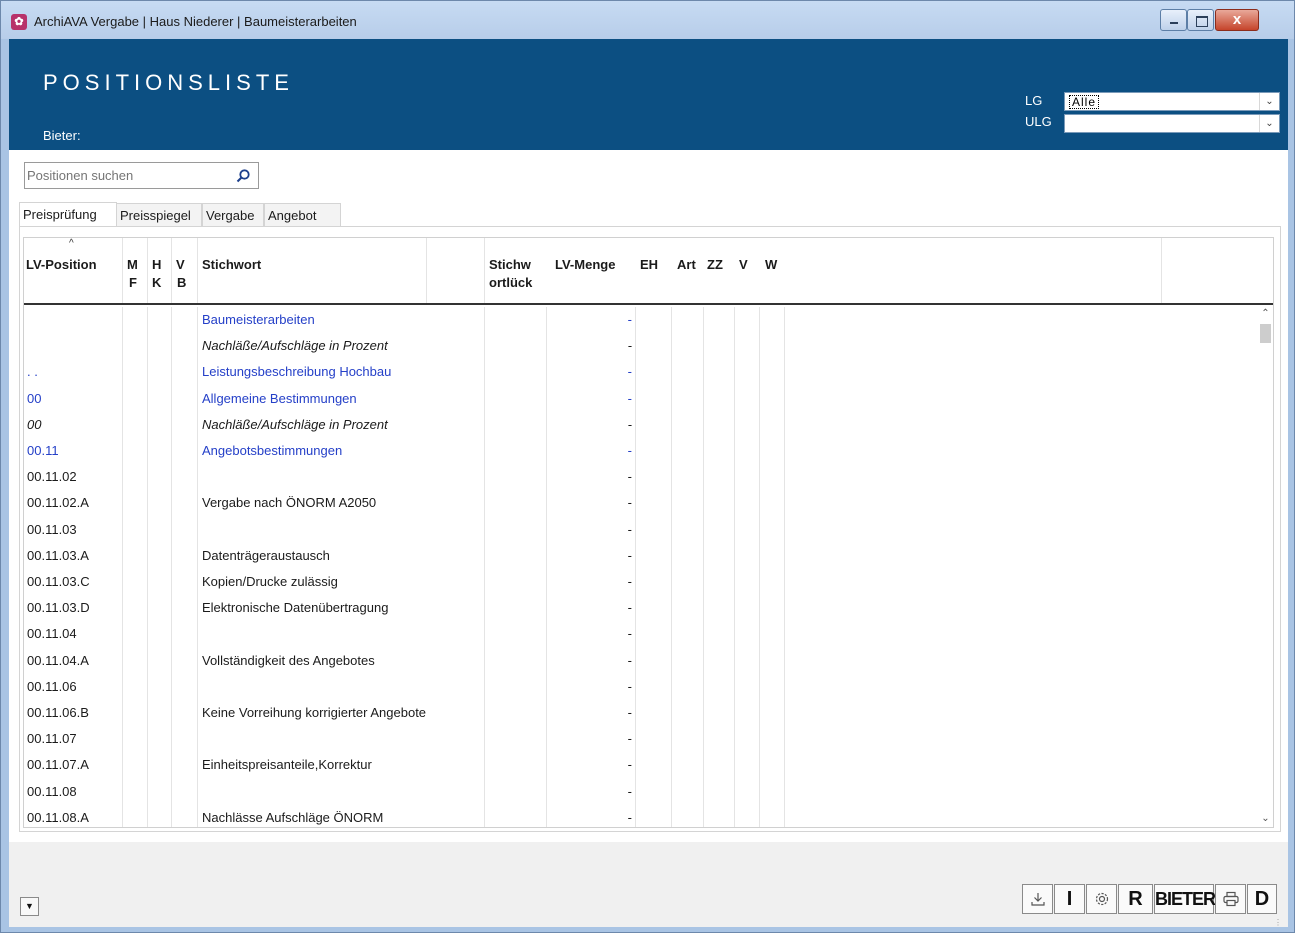 This screenshot has height=933, width=1295. Describe the element at coordinates (159, 215) in the screenshot. I see `tab-preisspiegel: Preisspiegel` at that location.